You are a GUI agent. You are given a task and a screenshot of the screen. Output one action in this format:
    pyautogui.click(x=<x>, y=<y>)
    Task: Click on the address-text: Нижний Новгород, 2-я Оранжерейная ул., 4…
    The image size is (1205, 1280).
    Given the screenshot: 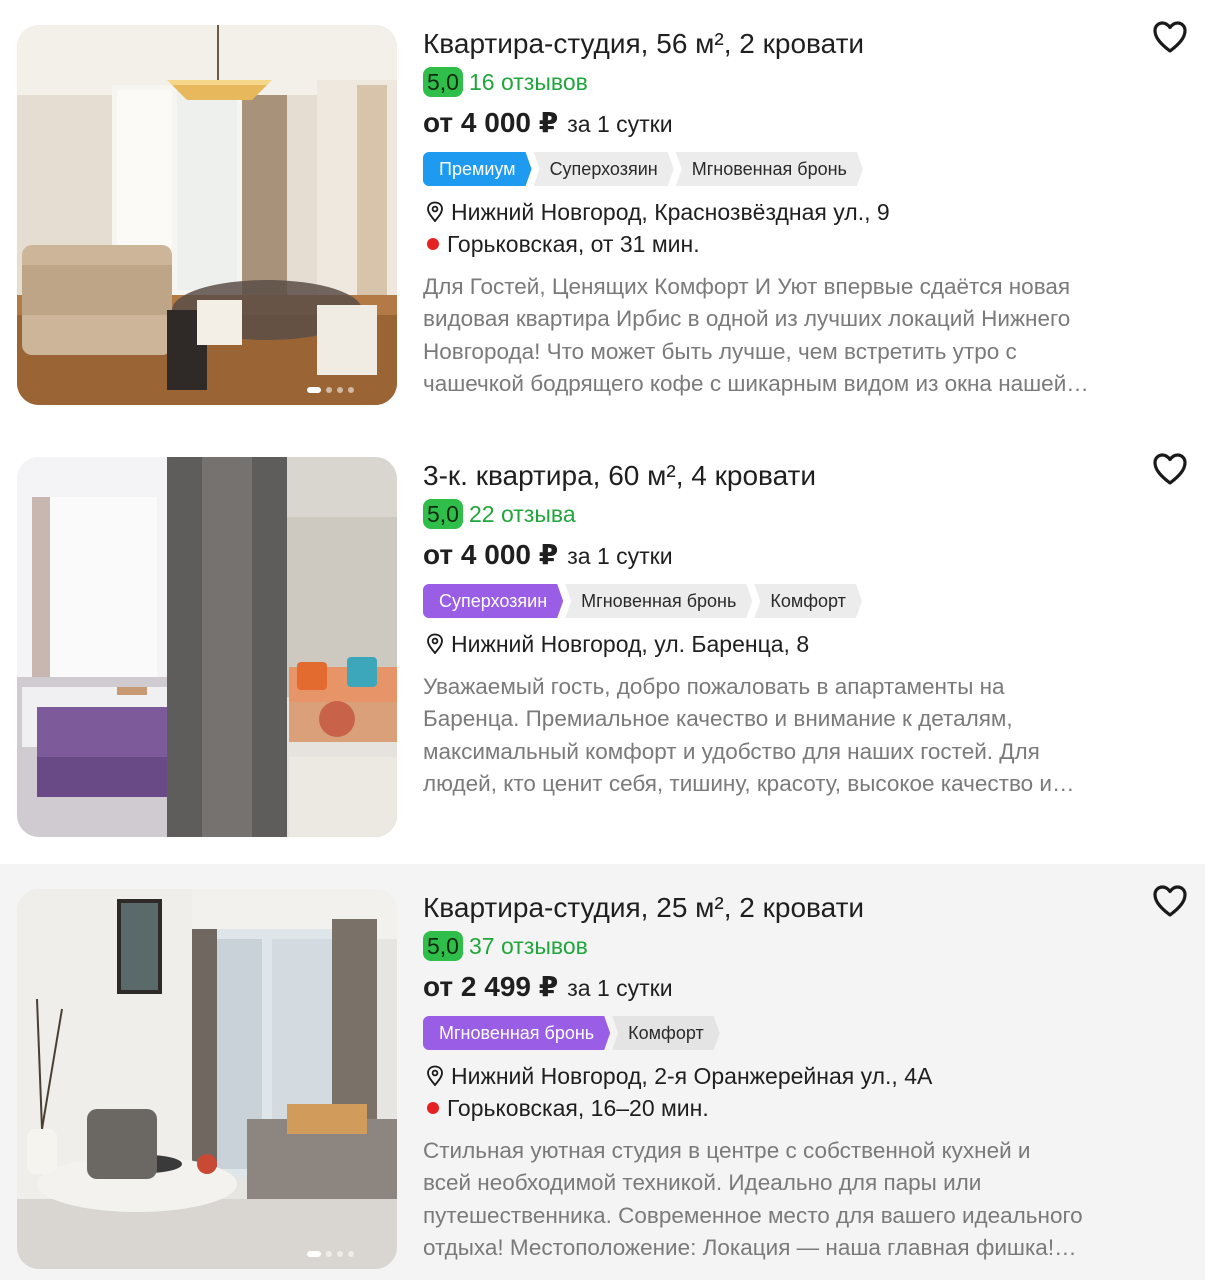 What is the action you would take?
    pyautogui.click(x=692, y=1076)
    